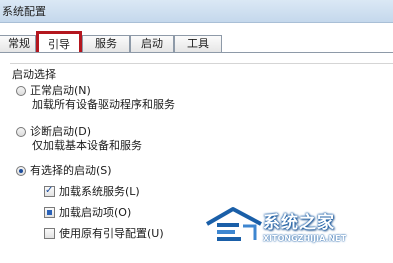 The image size is (393, 263). Describe the element at coordinates (35, 74) in the screenshot. I see `startup-selection-title: 启动选择` at that location.